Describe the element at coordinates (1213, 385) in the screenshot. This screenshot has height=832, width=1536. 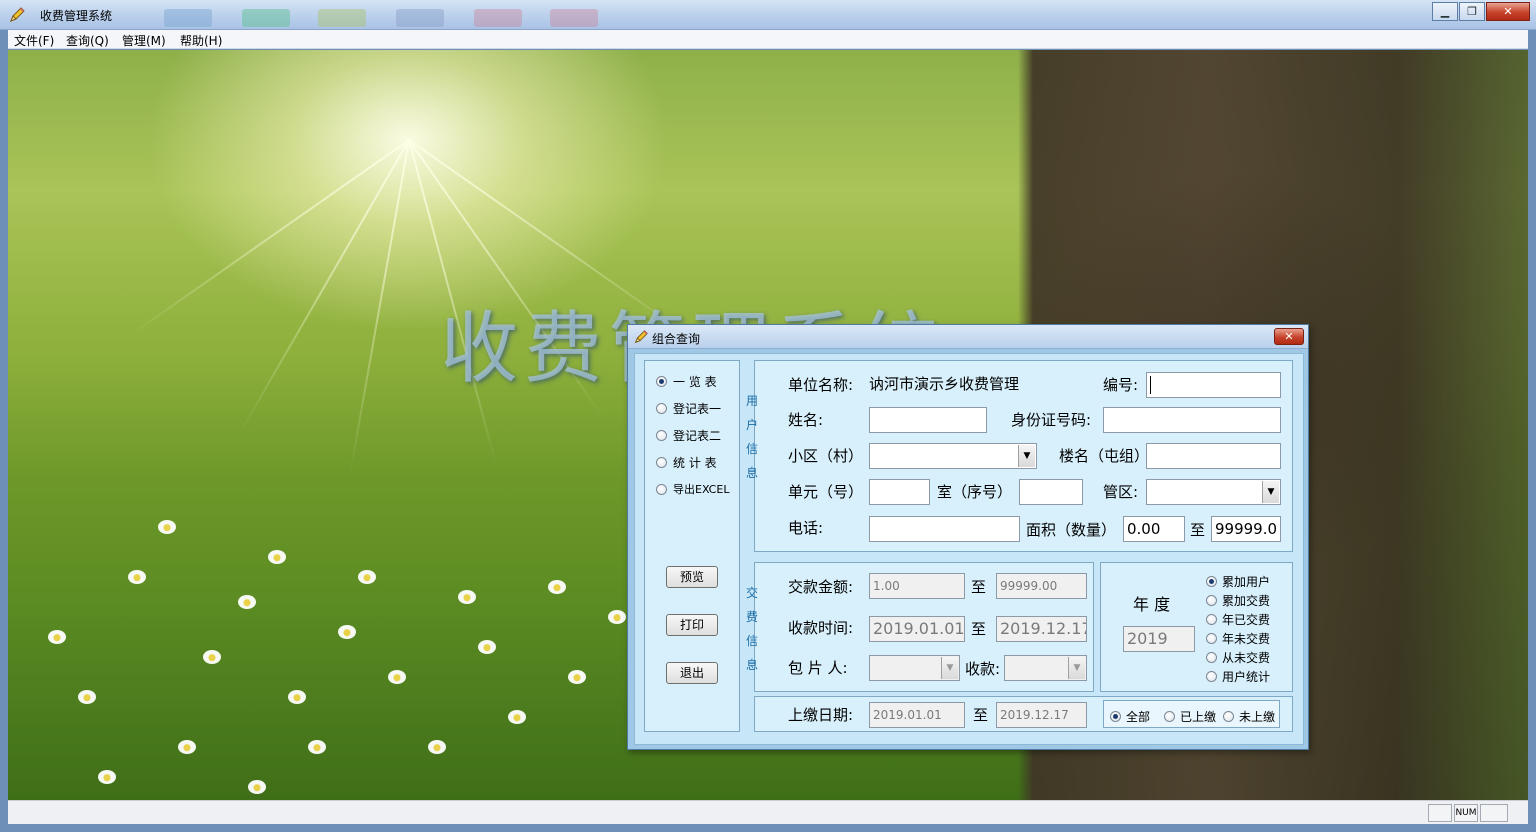
I see `id-input` at that location.